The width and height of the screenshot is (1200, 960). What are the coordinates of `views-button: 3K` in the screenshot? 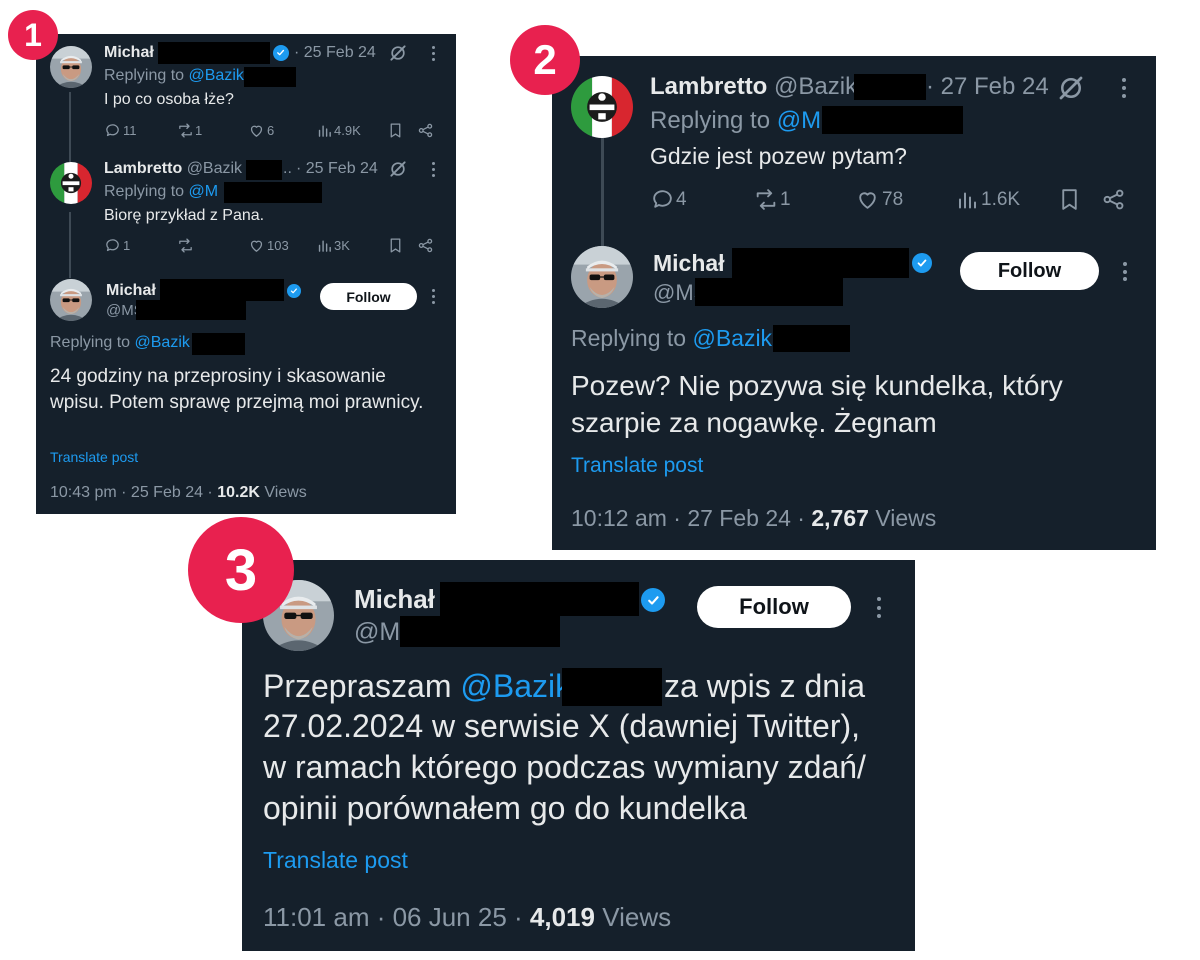 It's located at (333, 245).